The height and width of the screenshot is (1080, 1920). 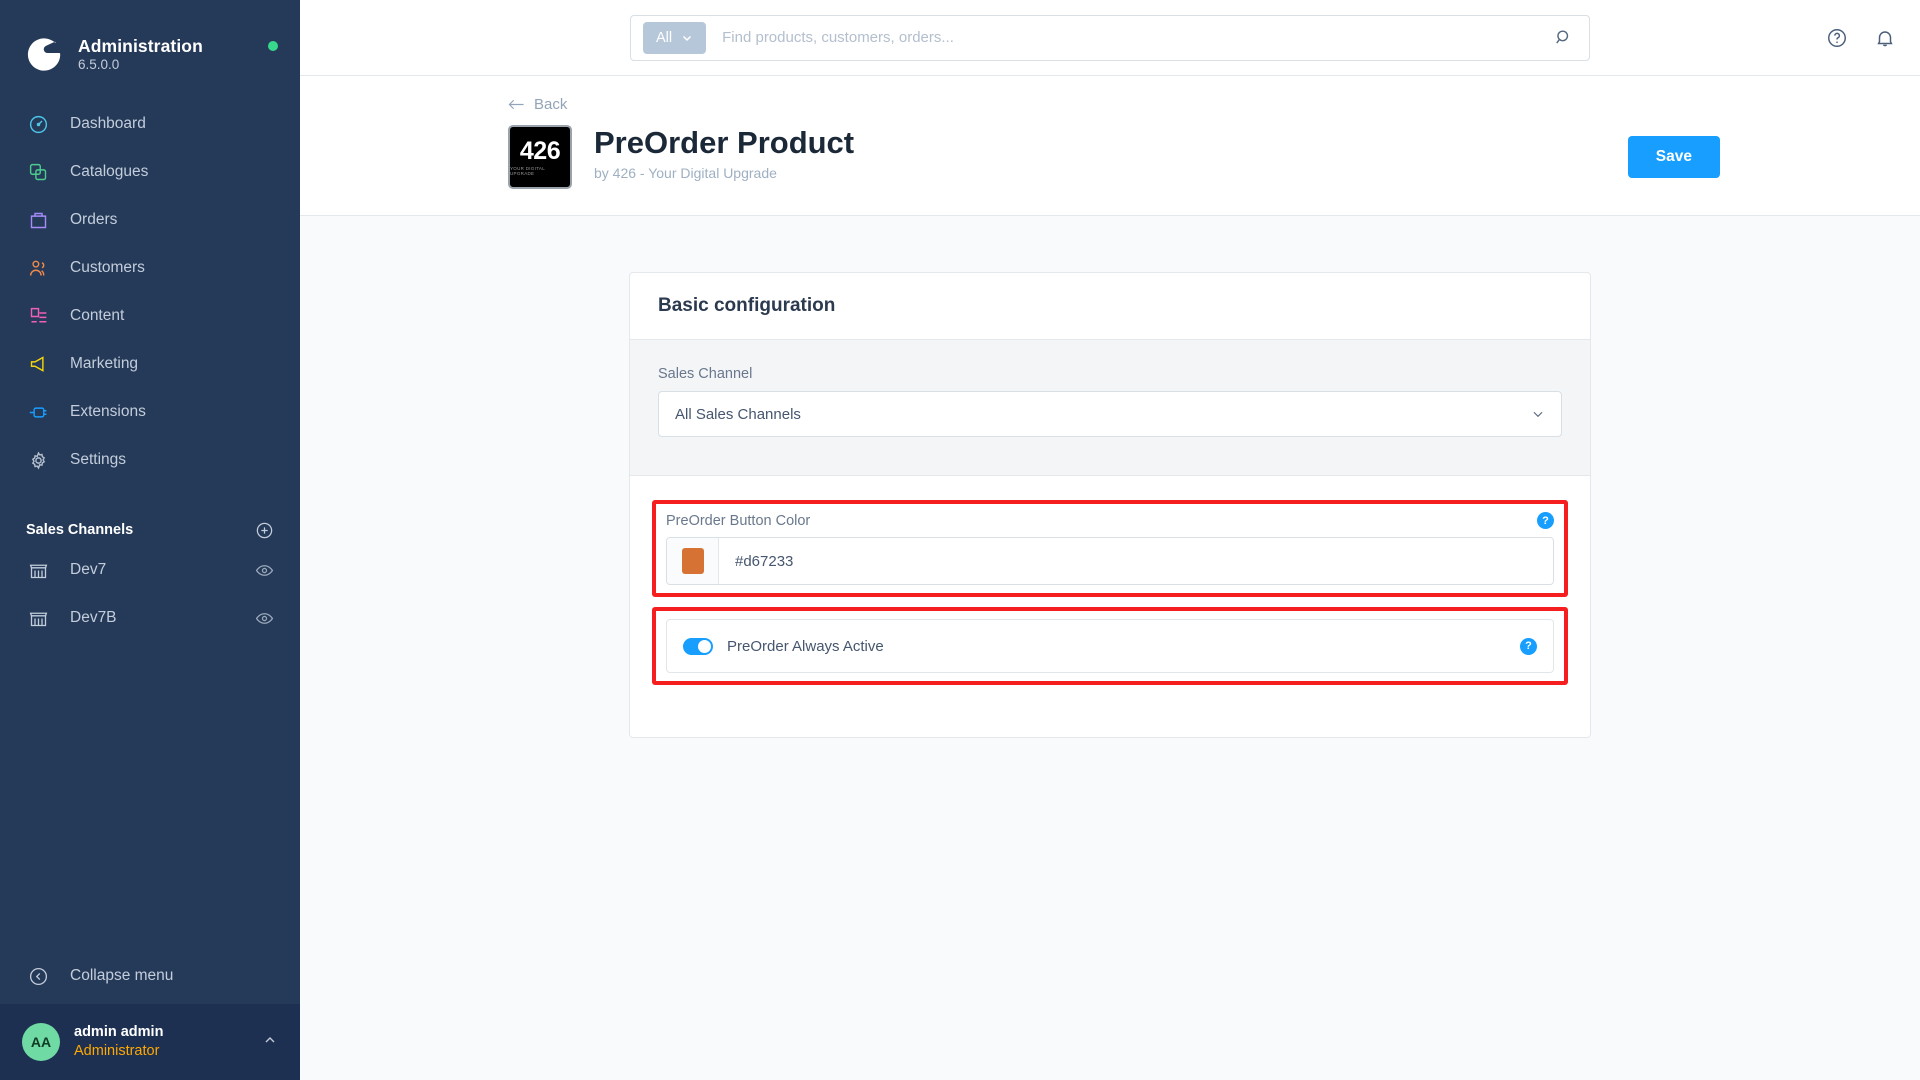 I want to click on orders-icon, so click(x=38, y=220).